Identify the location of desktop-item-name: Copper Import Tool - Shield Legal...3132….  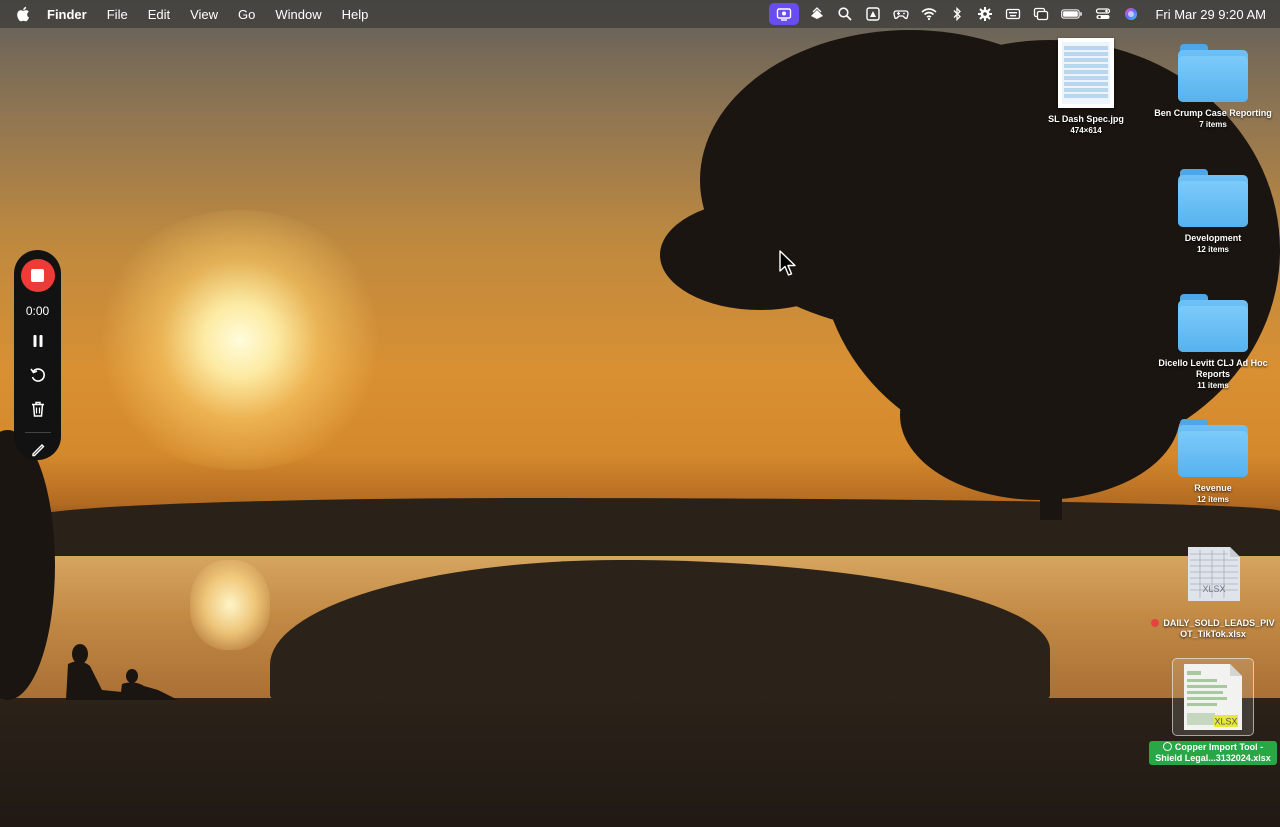
(1213, 752).